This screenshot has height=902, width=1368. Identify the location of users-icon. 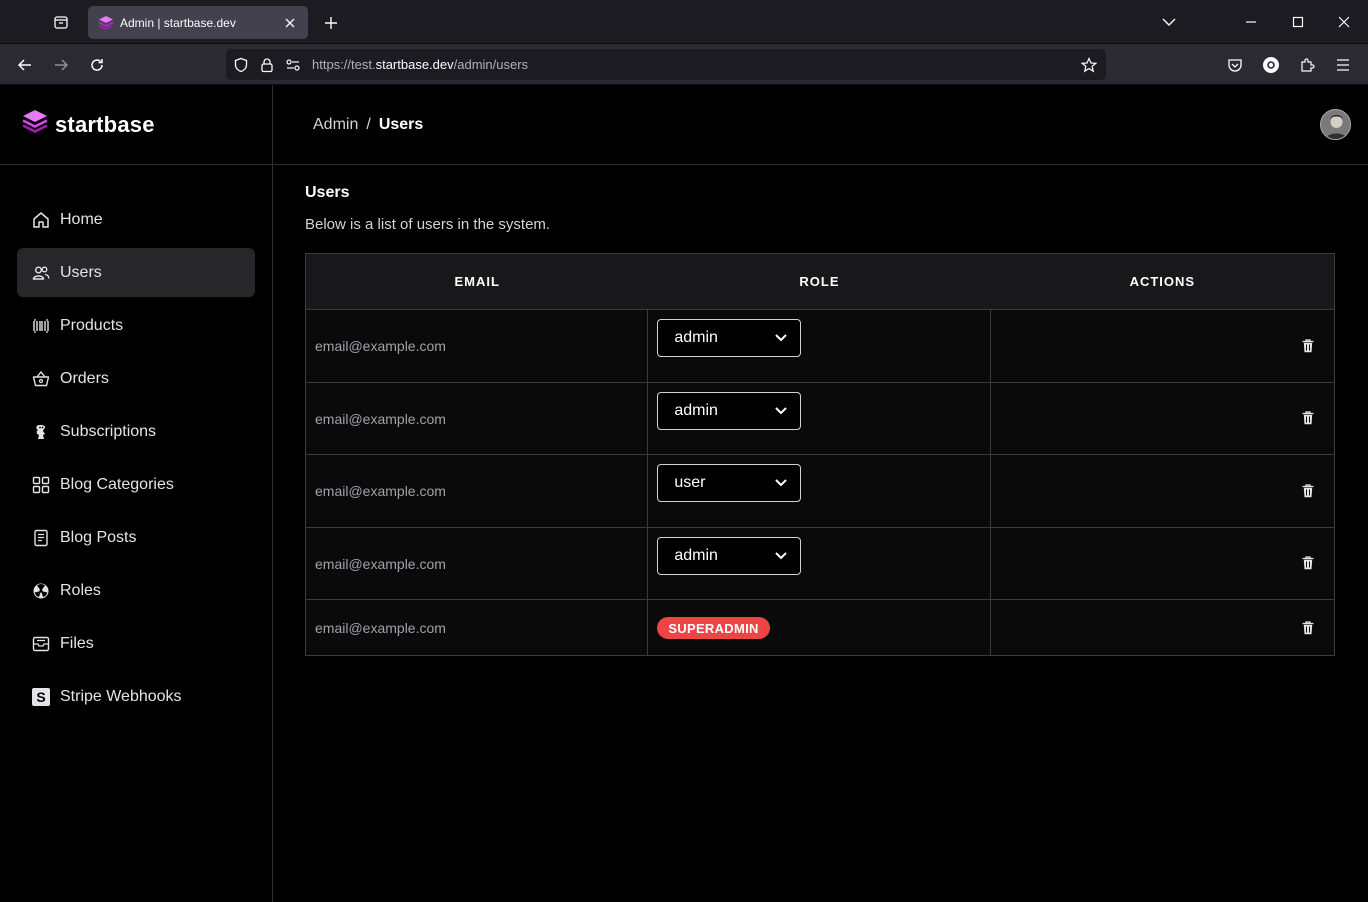
(41, 273).